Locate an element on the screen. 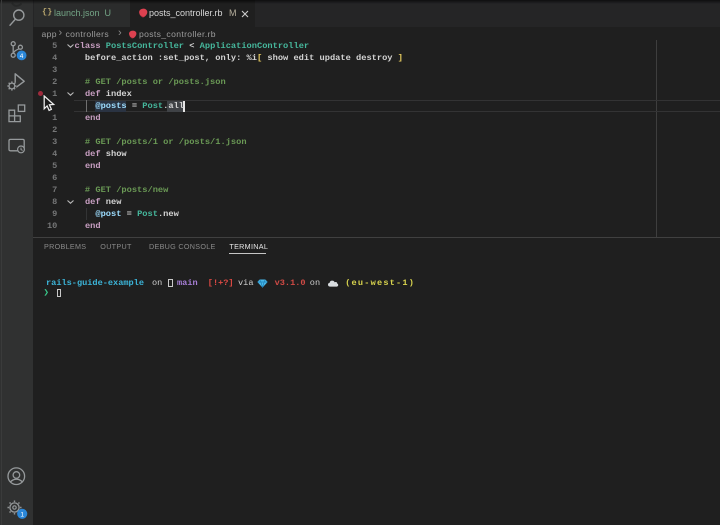 Image resolution: width=720 pixels, height=525 pixels. svg-text: 4 is located at coordinates (22, 56).